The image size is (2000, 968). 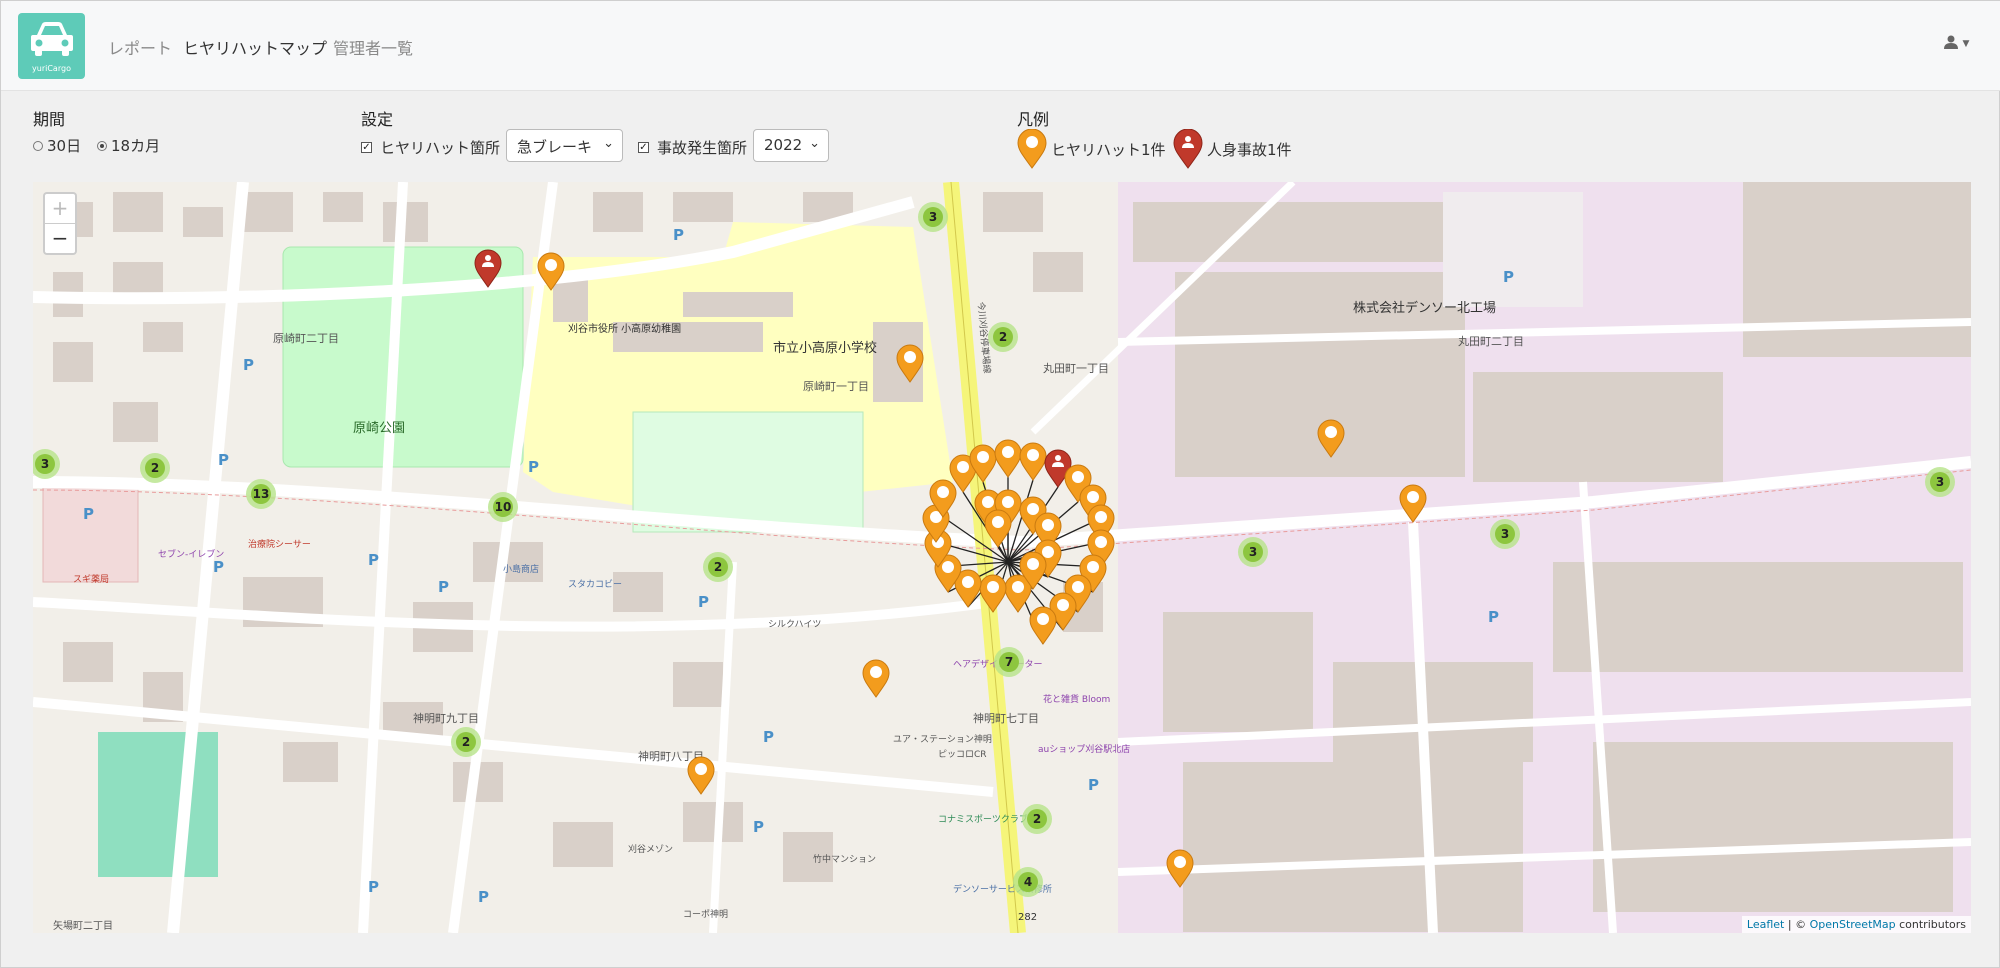 I want to click on label-kindergarten: 刈谷市役所 小高原幼稚園, so click(x=624, y=328).